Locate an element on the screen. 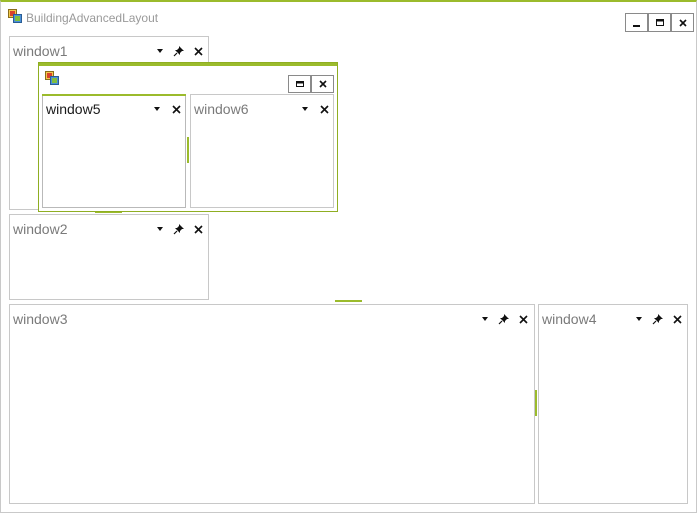 Image resolution: width=697 pixels, height=513 pixels. pane-title: window5 is located at coordinates (73, 109).